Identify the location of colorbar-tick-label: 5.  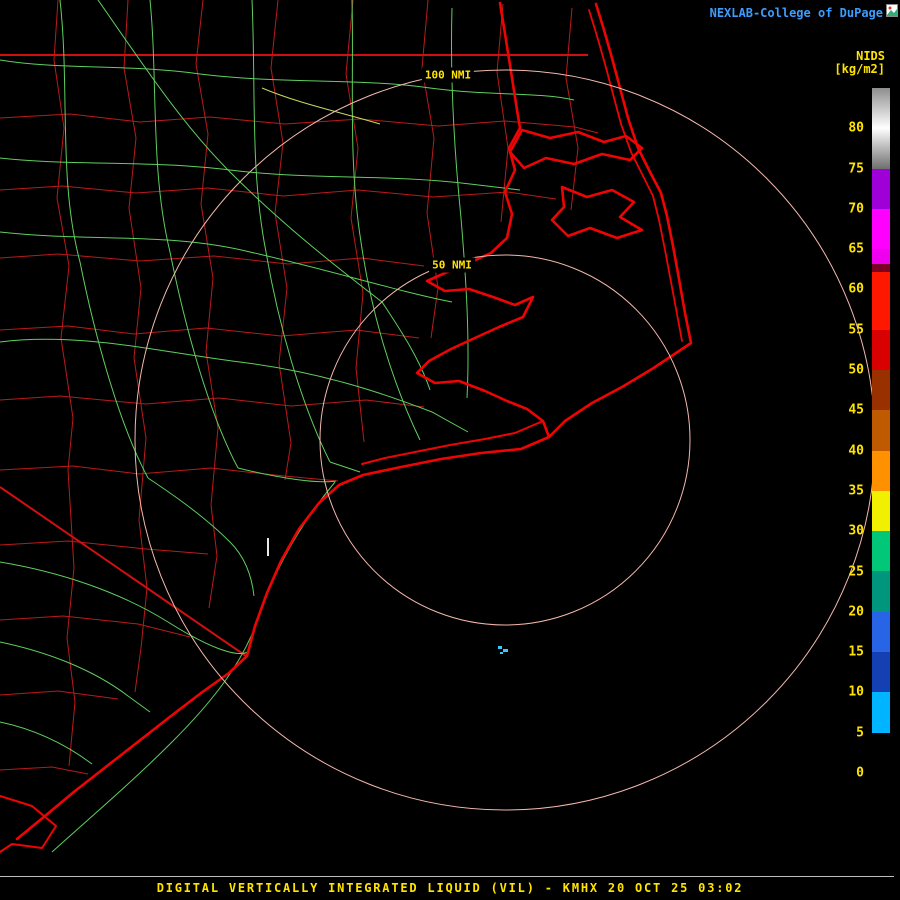
(860, 733).